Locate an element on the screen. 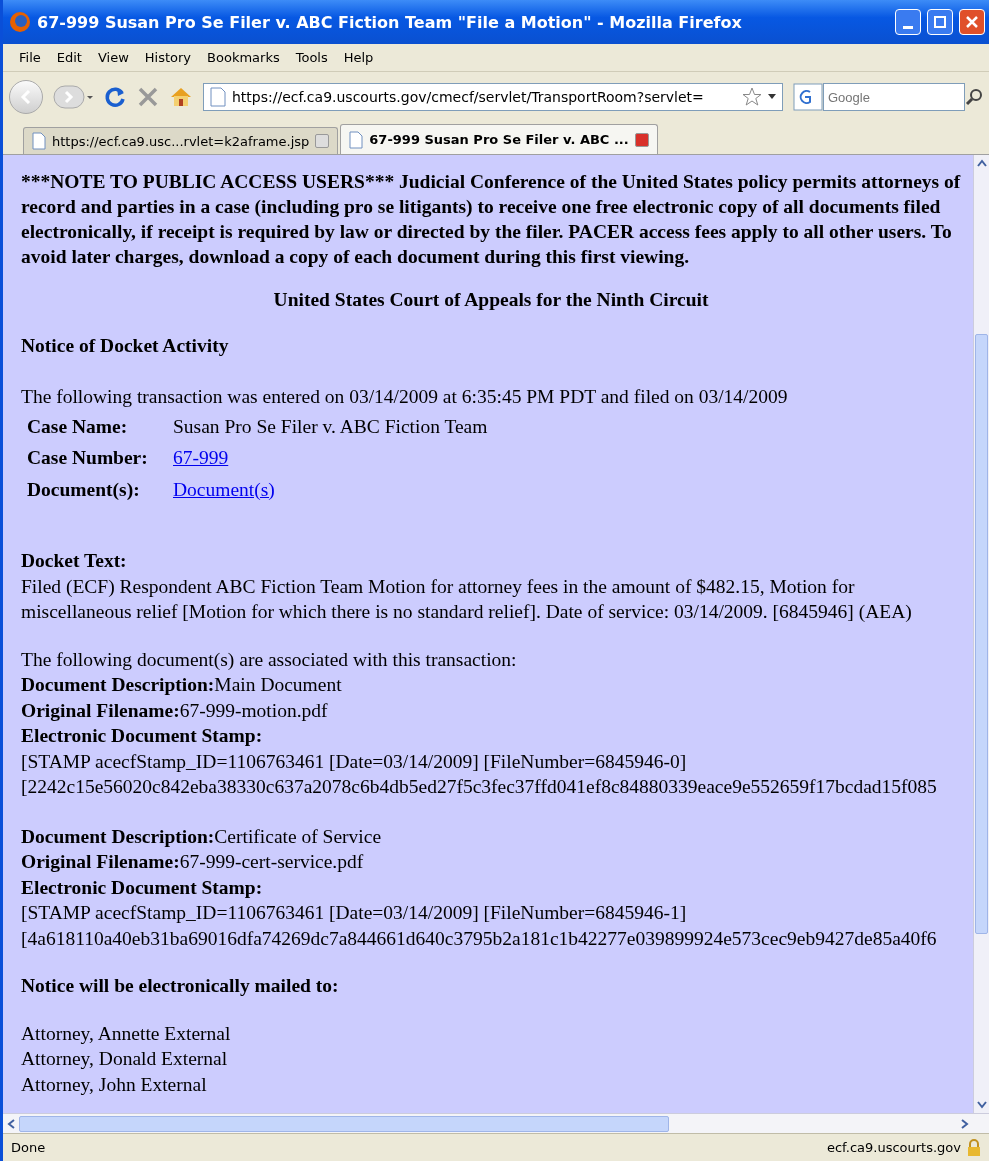 The width and height of the screenshot is (989, 1161). docket-text: Filed (ECF) Respondent ABC Fiction Team Motion for attorney fees in the amount of $482.15, Motion for miscellaneous relief [Motion for which there is no standard relief]. Date of service: 03/14/2009. [6845946] (AEA) is located at coordinates (467, 599).